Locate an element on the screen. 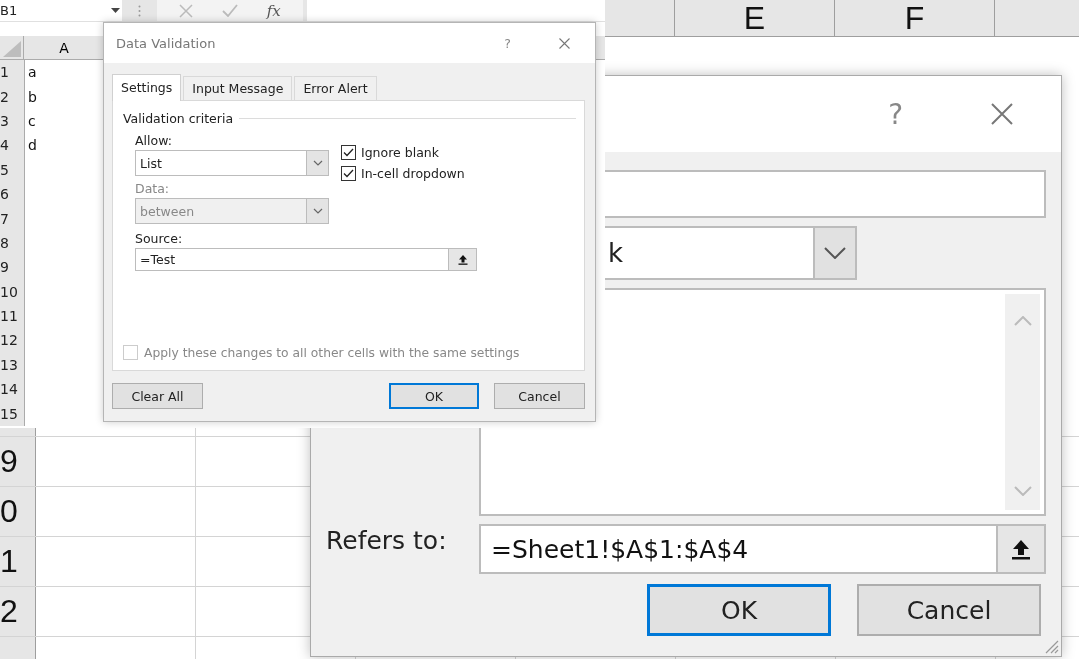 This screenshot has width=1079, height=659. section-heading: Validation criteria is located at coordinates (178, 118).